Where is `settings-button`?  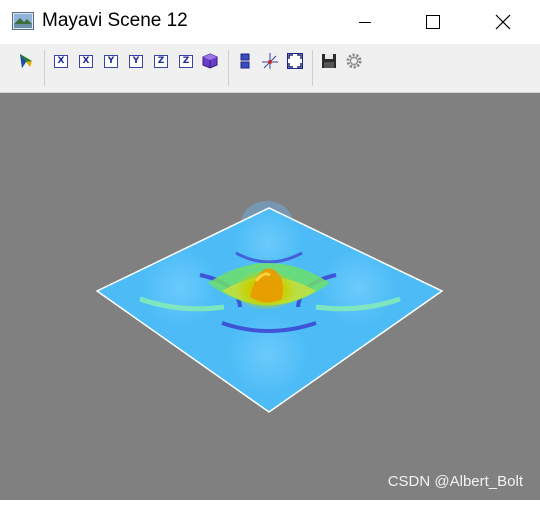 settings-button is located at coordinates (354, 61).